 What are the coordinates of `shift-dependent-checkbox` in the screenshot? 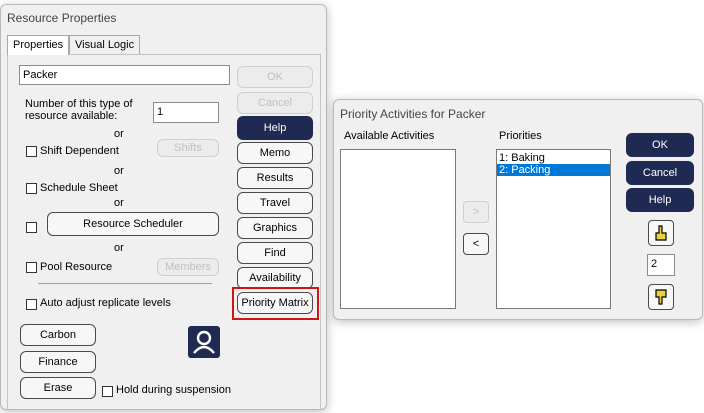 It's located at (31, 151).